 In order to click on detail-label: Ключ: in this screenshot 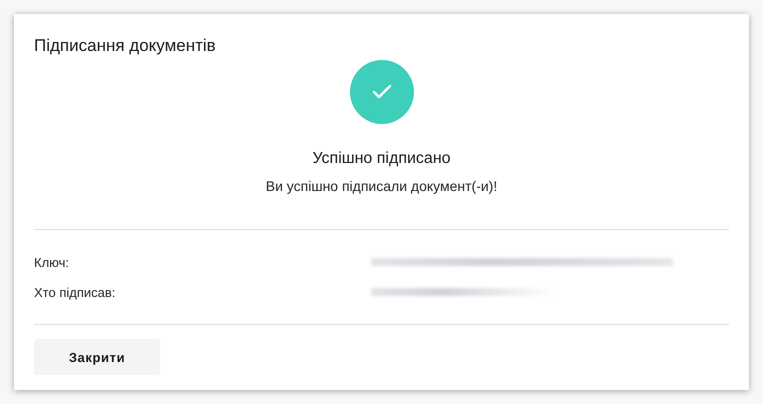, I will do `click(52, 262)`.